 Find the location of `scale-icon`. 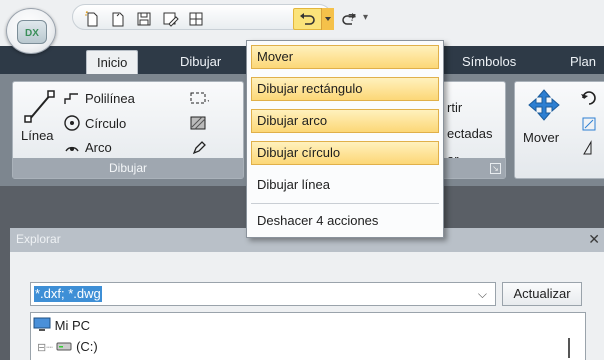

scale-icon is located at coordinates (589, 125).